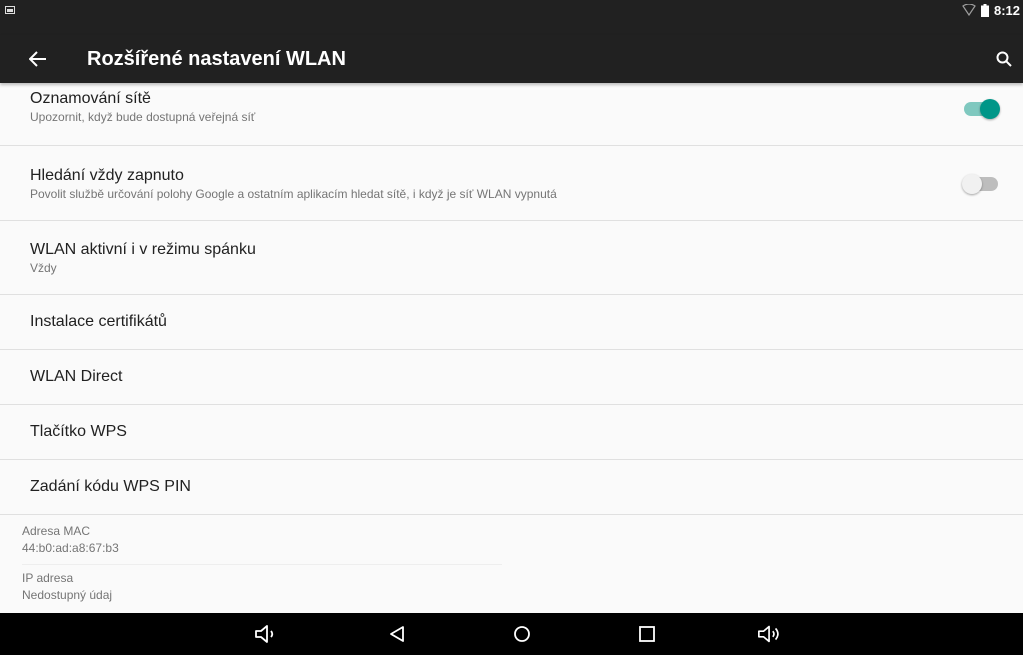  What do you see at coordinates (262, 544) in the screenshot?
I see `info-mac-address: Adresa MAC 44:b0:ad:a8:67:b3` at bounding box center [262, 544].